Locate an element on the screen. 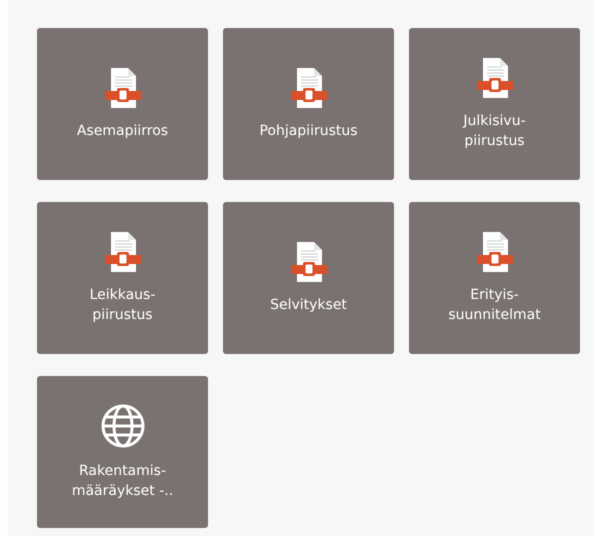 Image resolution: width=594 pixels, height=536 pixels. category-tile: Erityis- suunnitelmat is located at coordinates (494, 278).